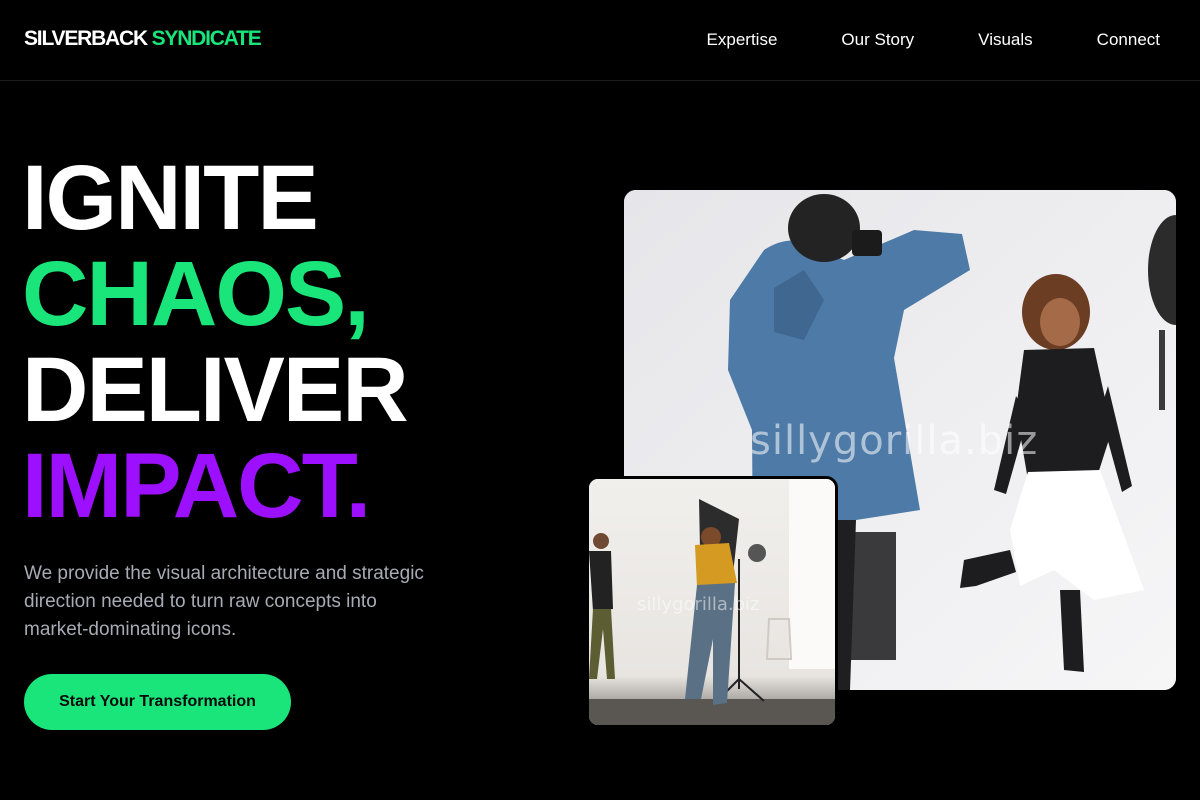 Image resolution: width=1200 pixels, height=800 pixels. Describe the element at coordinates (196, 486) in the screenshot. I see `headline-line-4: IMPACT.` at that location.